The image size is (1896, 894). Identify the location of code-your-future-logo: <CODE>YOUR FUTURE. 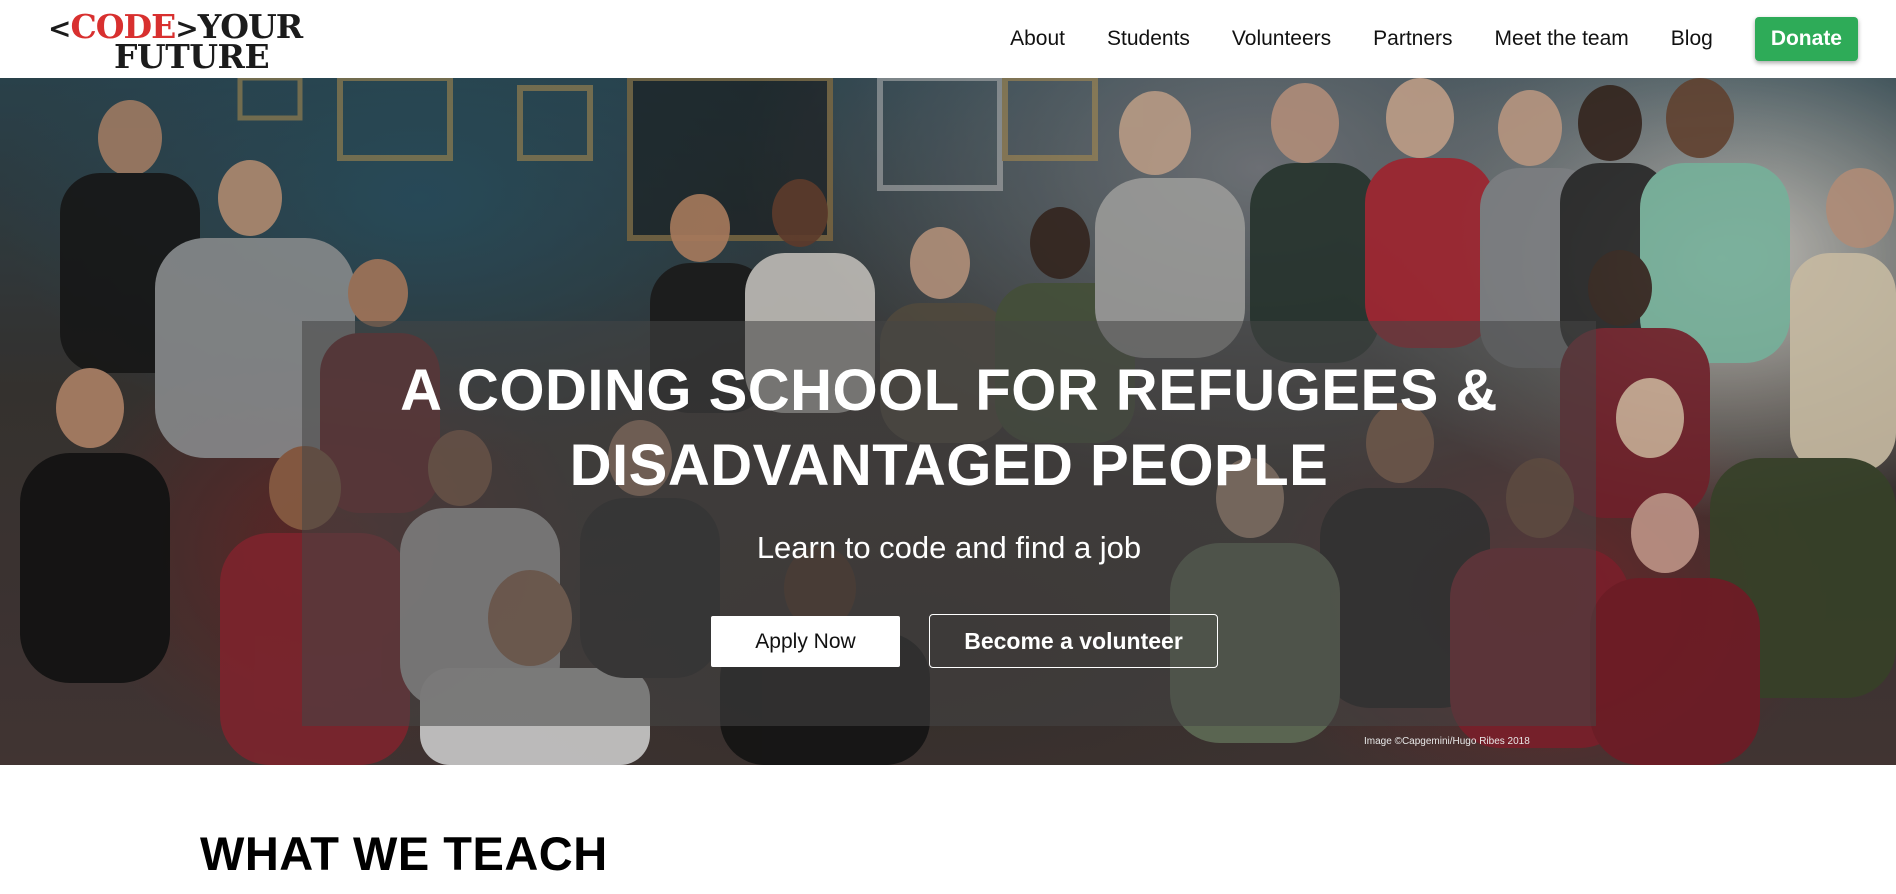
(175, 41).